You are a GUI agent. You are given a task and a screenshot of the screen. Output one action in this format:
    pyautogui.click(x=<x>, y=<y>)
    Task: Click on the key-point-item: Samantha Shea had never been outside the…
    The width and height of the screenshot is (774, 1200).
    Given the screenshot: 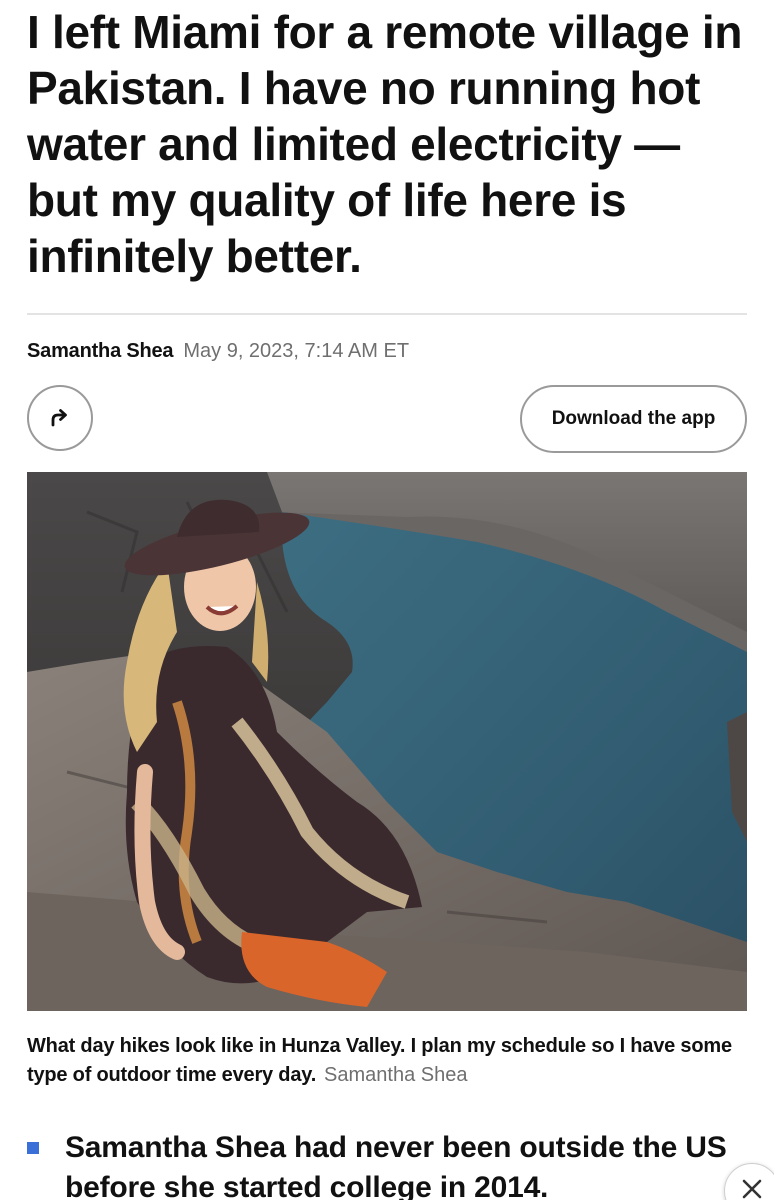 What is the action you would take?
    pyautogui.click(x=387, y=1164)
    